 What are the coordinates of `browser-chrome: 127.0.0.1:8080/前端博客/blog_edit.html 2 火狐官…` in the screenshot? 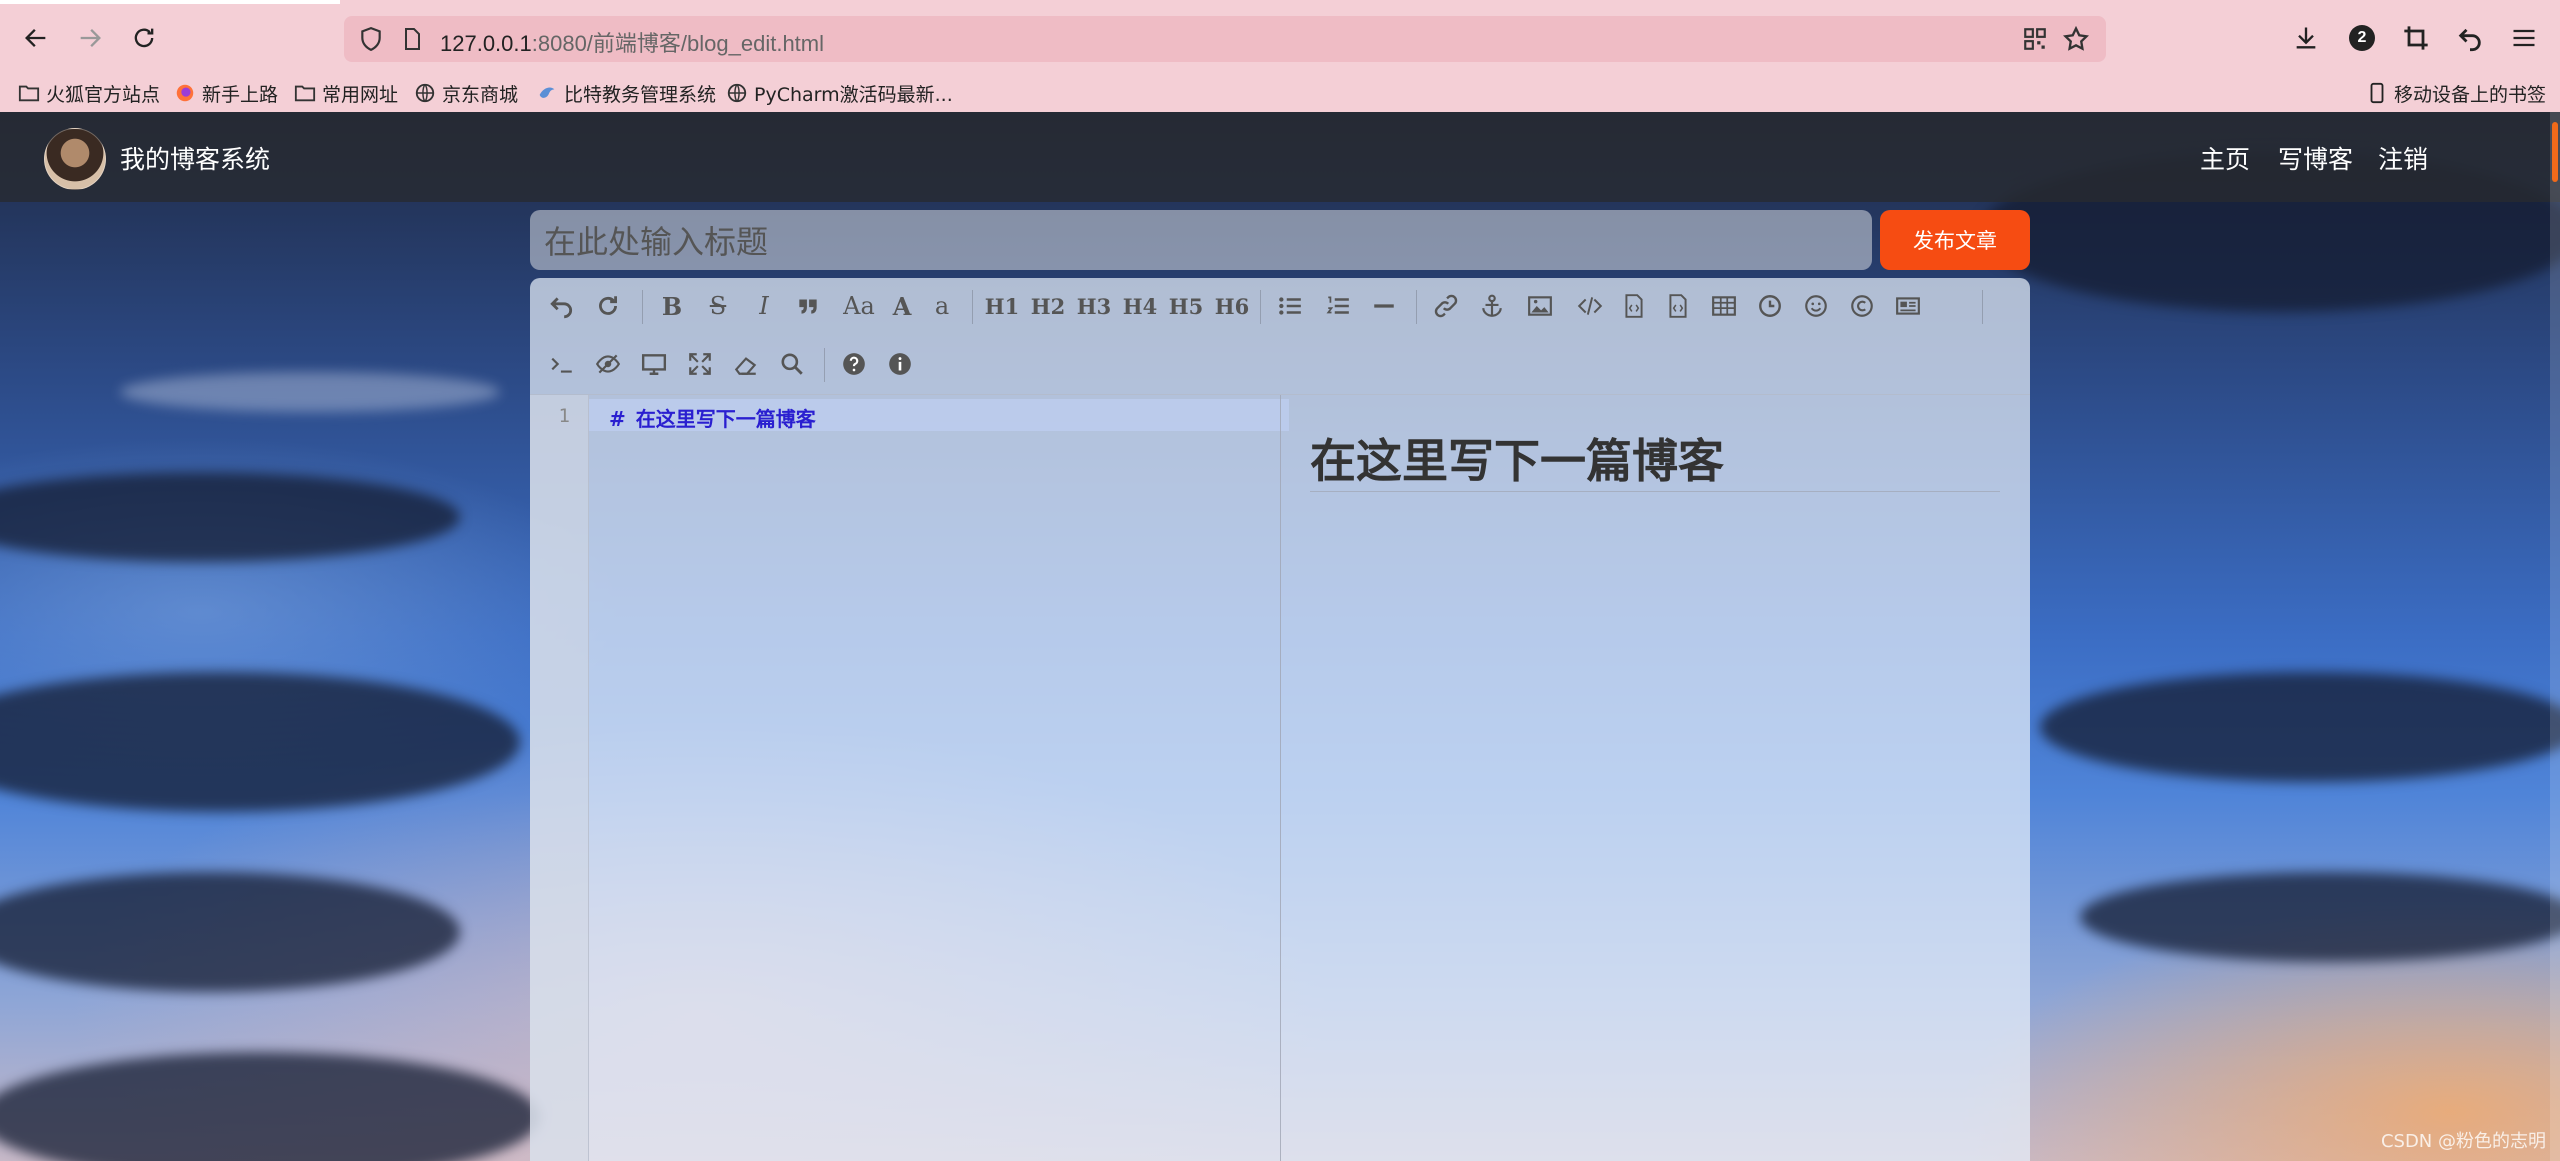 It's located at (1280, 56).